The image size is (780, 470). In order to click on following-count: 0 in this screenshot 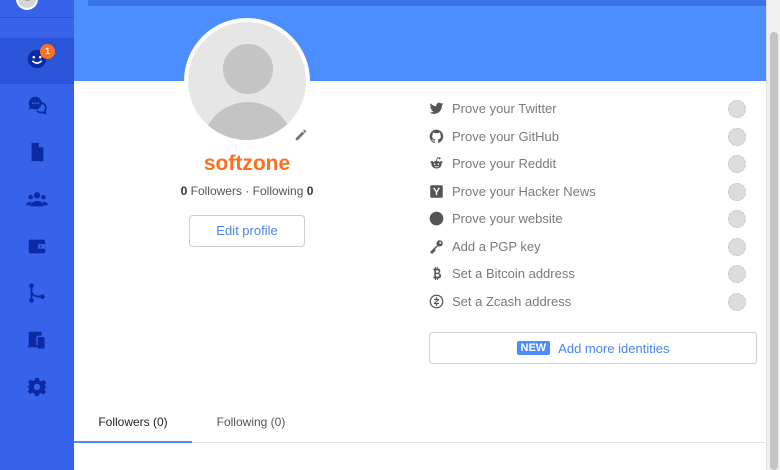, I will do `click(310, 191)`.